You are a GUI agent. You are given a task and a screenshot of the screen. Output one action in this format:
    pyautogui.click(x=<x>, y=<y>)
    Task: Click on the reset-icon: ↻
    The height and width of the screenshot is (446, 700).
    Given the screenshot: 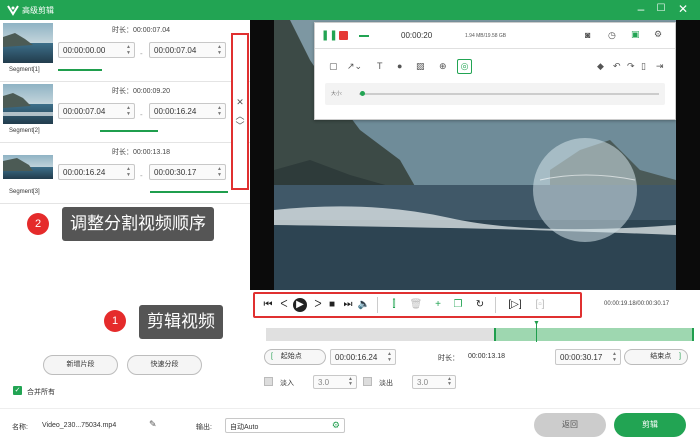 What is the action you would take?
    pyautogui.click(x=480, y=305)
    